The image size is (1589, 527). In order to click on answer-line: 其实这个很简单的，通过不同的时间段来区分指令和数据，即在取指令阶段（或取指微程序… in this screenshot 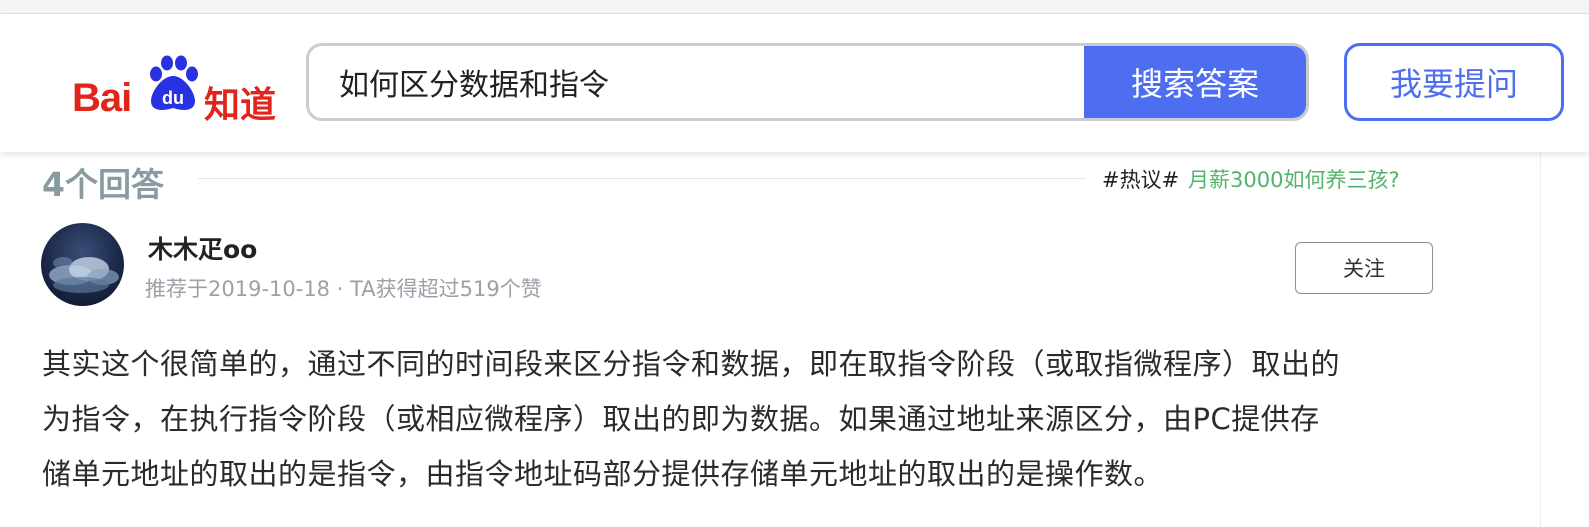, I will do `click(691, 364)`.